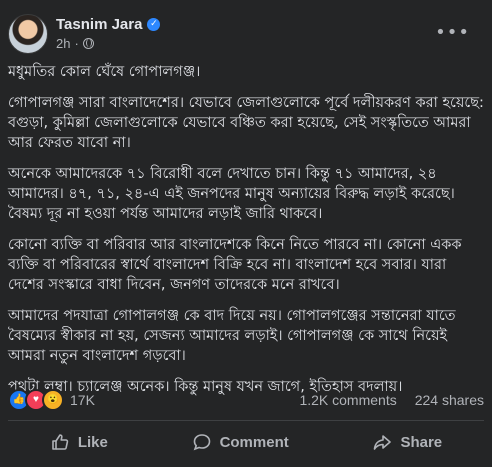  I want to click on like-button: Like, so click(79, 442).